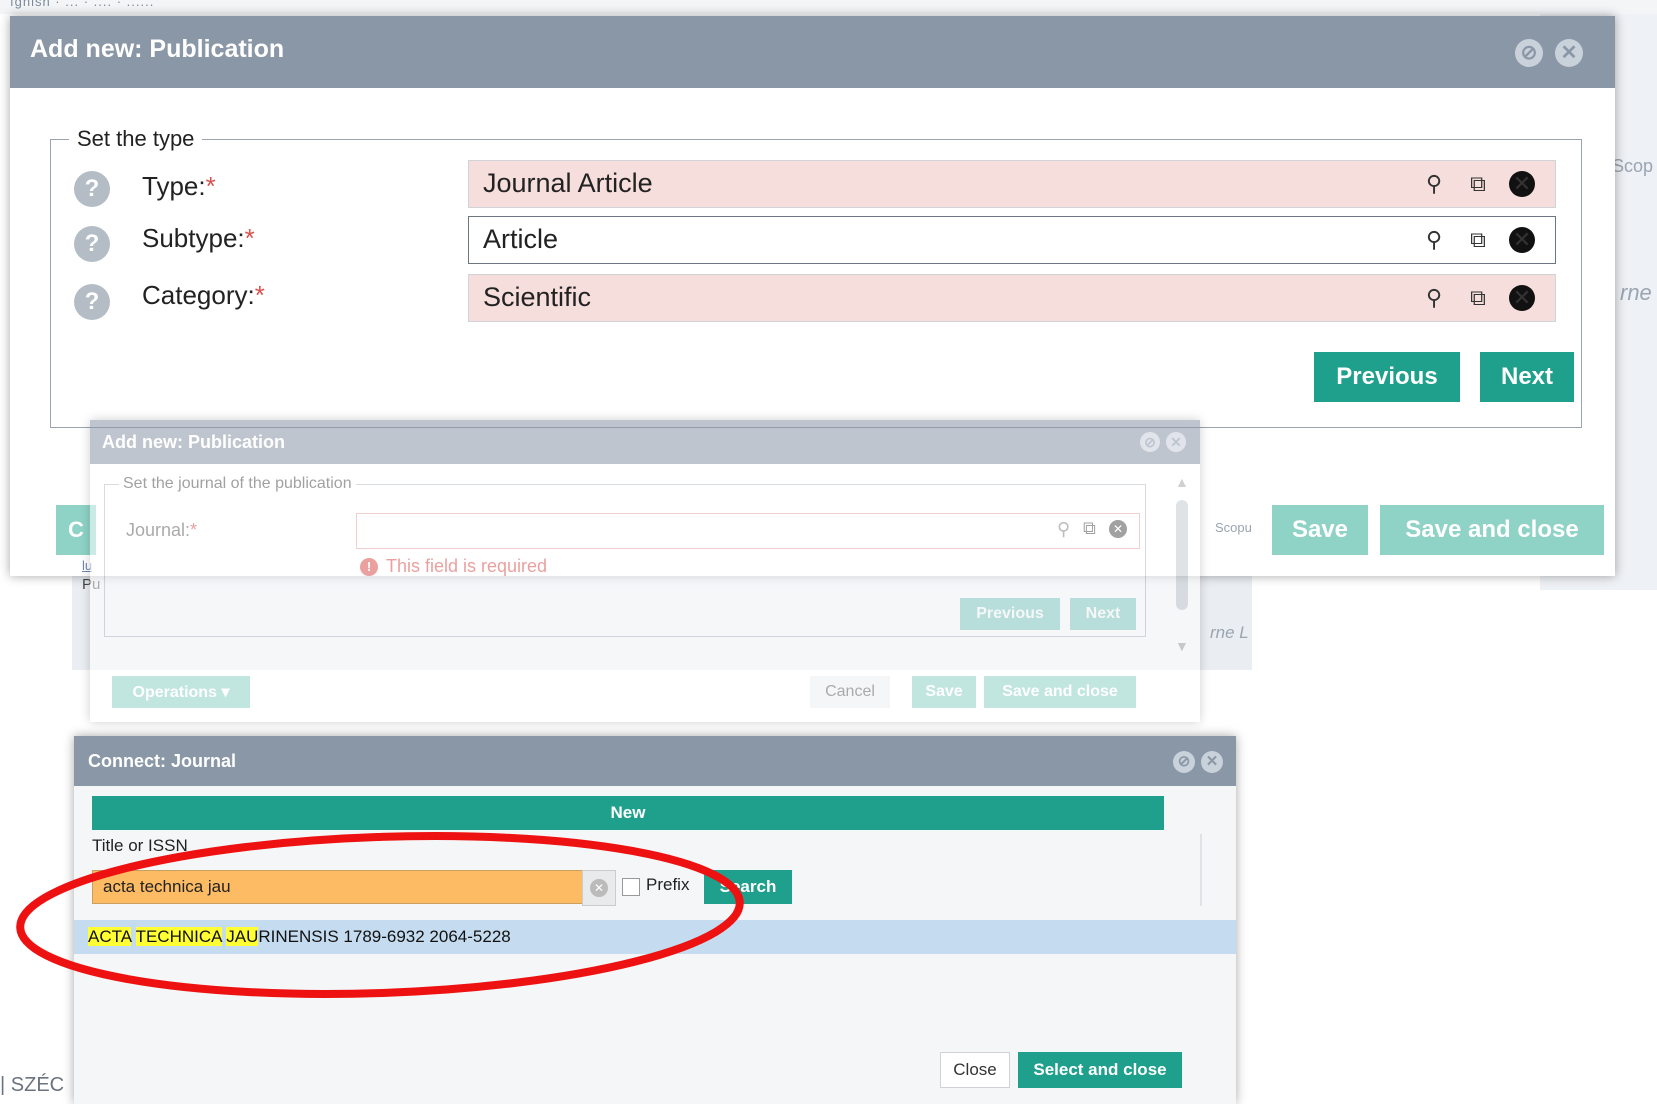 This screenshot has width=1657, height=1104. Describe the element at coordinates (1182, 555) in the screenshot. I see `scrollbar` at that location.